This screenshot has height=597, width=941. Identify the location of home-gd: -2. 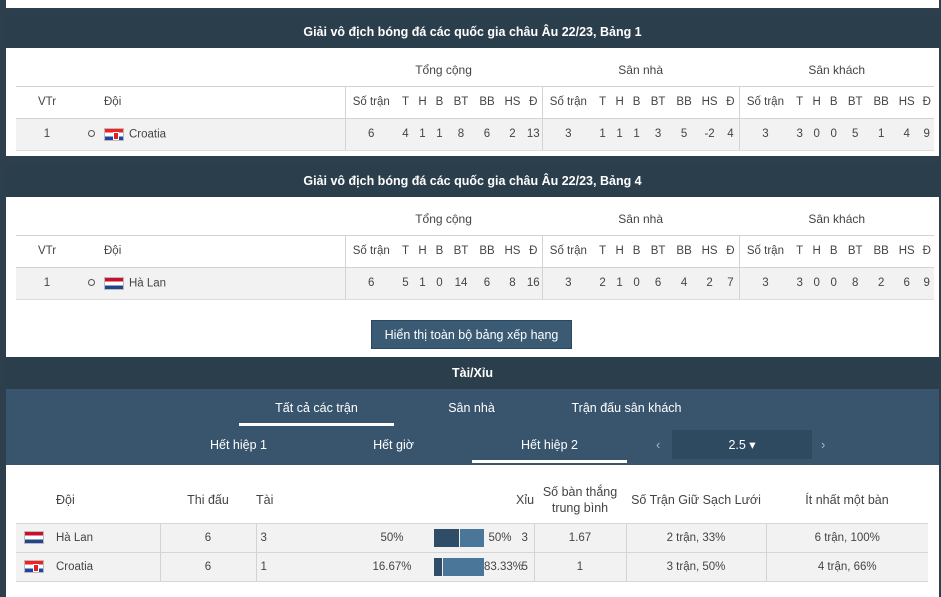
(710, 134).